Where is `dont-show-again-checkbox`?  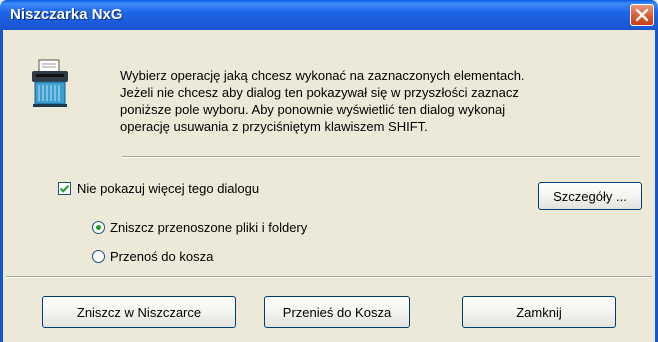
dont-show-again-checkbox is located at coordinates (64, 188).